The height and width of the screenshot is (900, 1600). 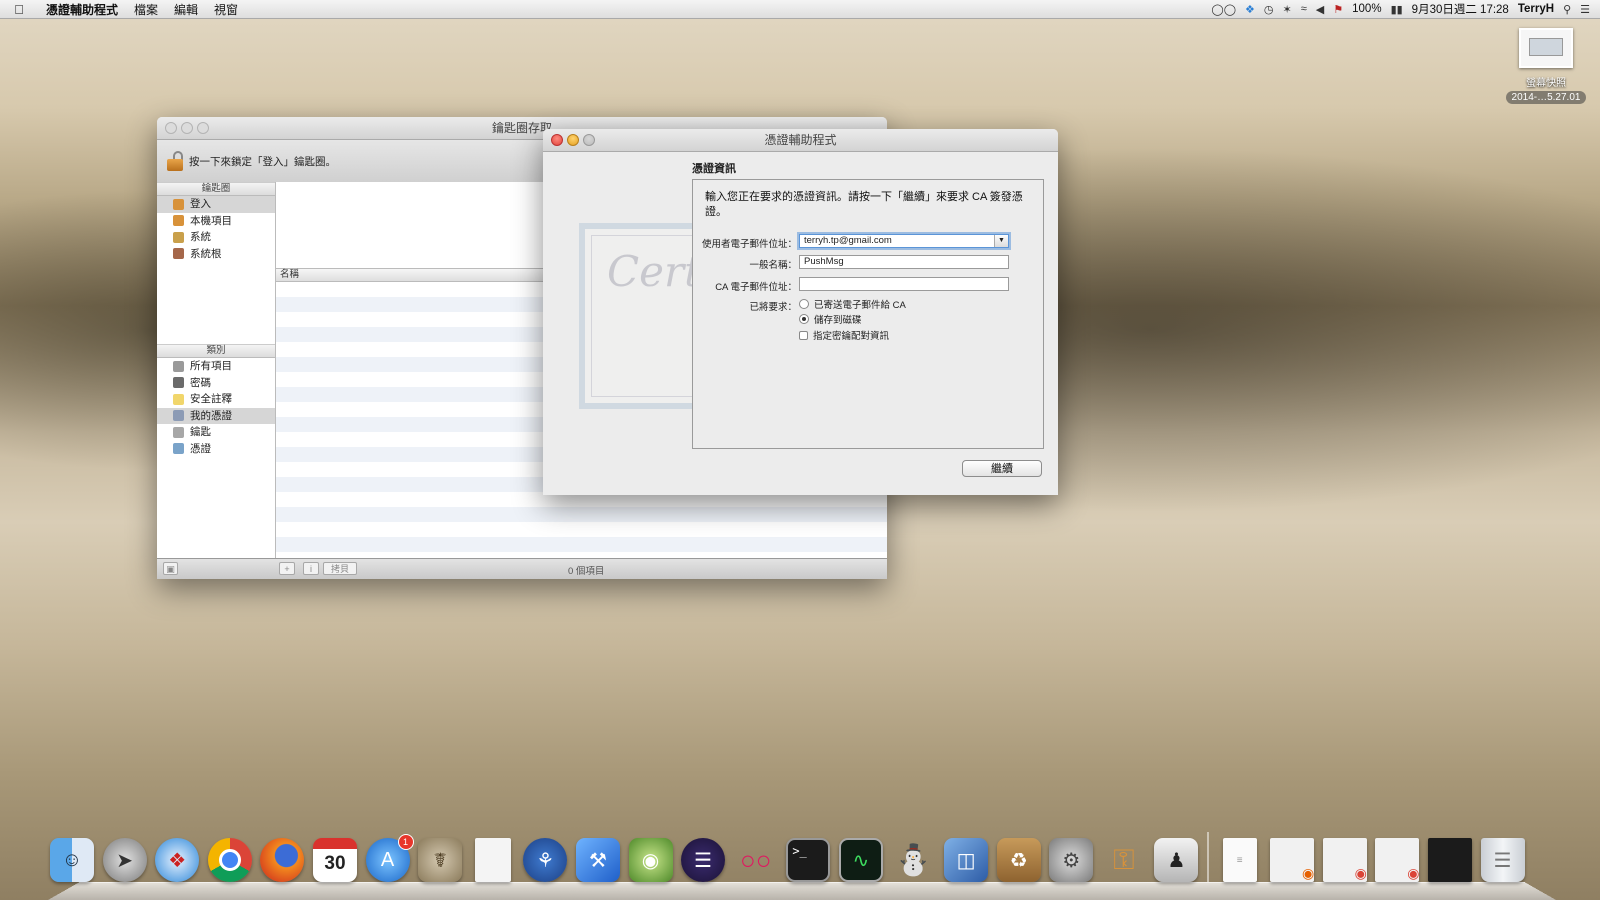 What do you see at coordinates (1397, 9) in the screenshot?
I see `battery-icon: ▮▮` at bounding box center [1397, 9].